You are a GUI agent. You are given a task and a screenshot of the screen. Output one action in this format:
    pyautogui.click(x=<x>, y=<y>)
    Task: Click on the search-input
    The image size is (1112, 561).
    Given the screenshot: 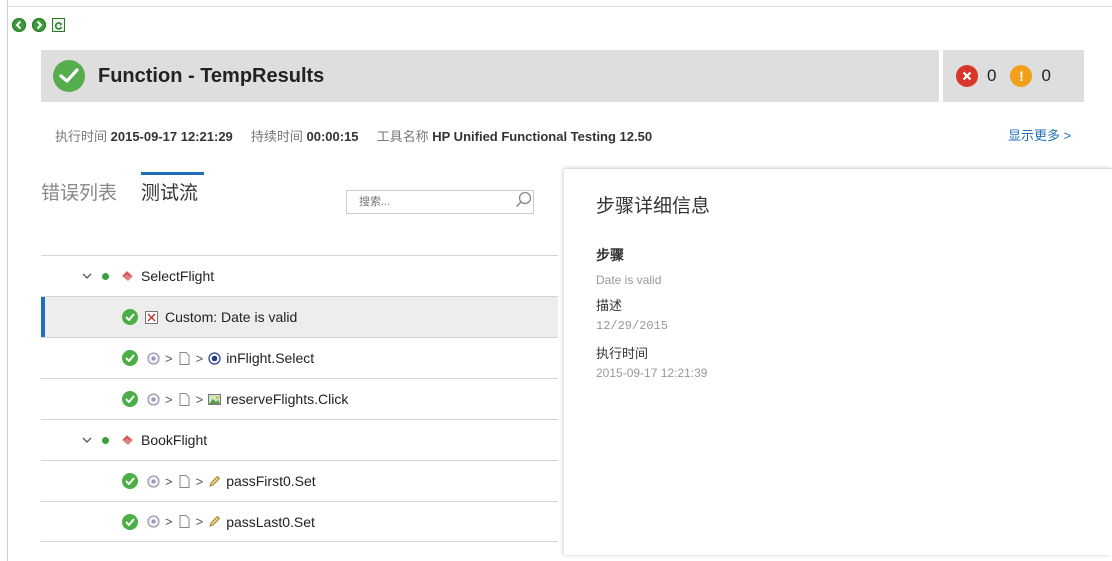 What is the action you would take?
    pyautogui.click(x=429, y=202)
    